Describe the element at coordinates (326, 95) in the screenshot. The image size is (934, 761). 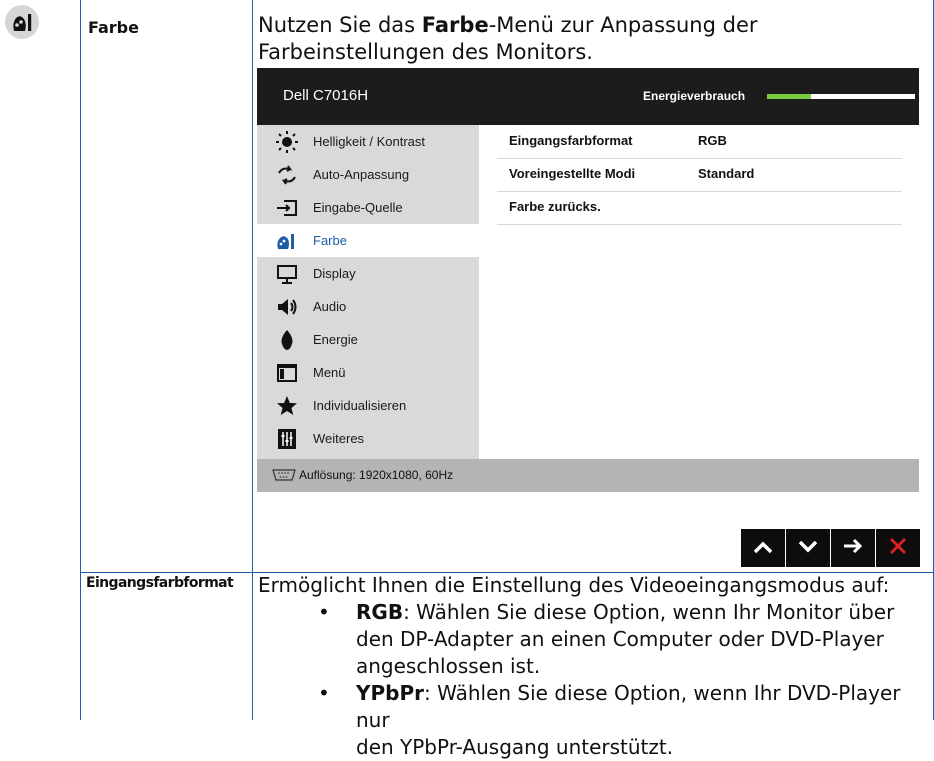
I see `osd-model: Dell C7016H` at that location.